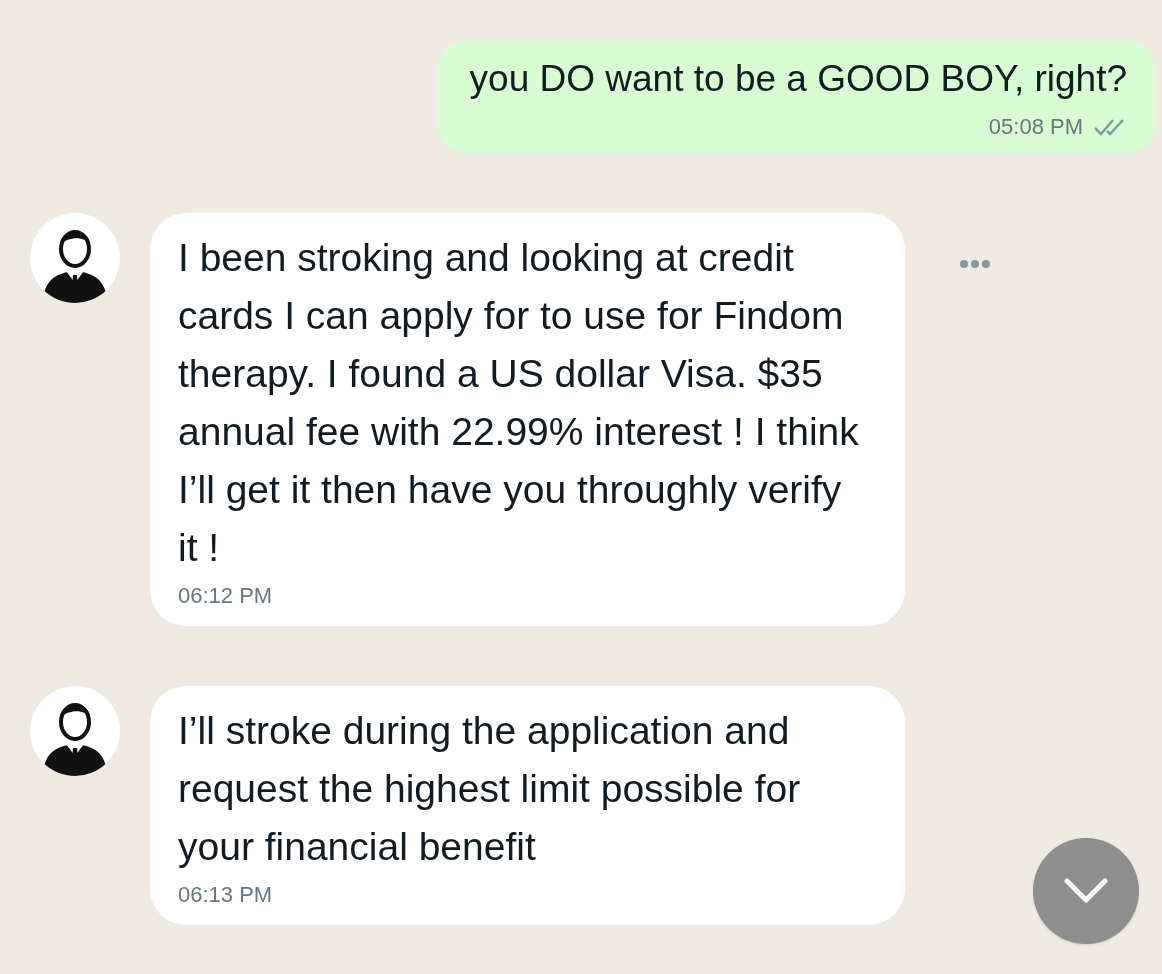 The width and height of the screenshot is (1162, 974). Describe the element at coordinates (798, 79) in the screenshot. I see `message-text: you DO want to be a GOOD BOY, right?` at that location.